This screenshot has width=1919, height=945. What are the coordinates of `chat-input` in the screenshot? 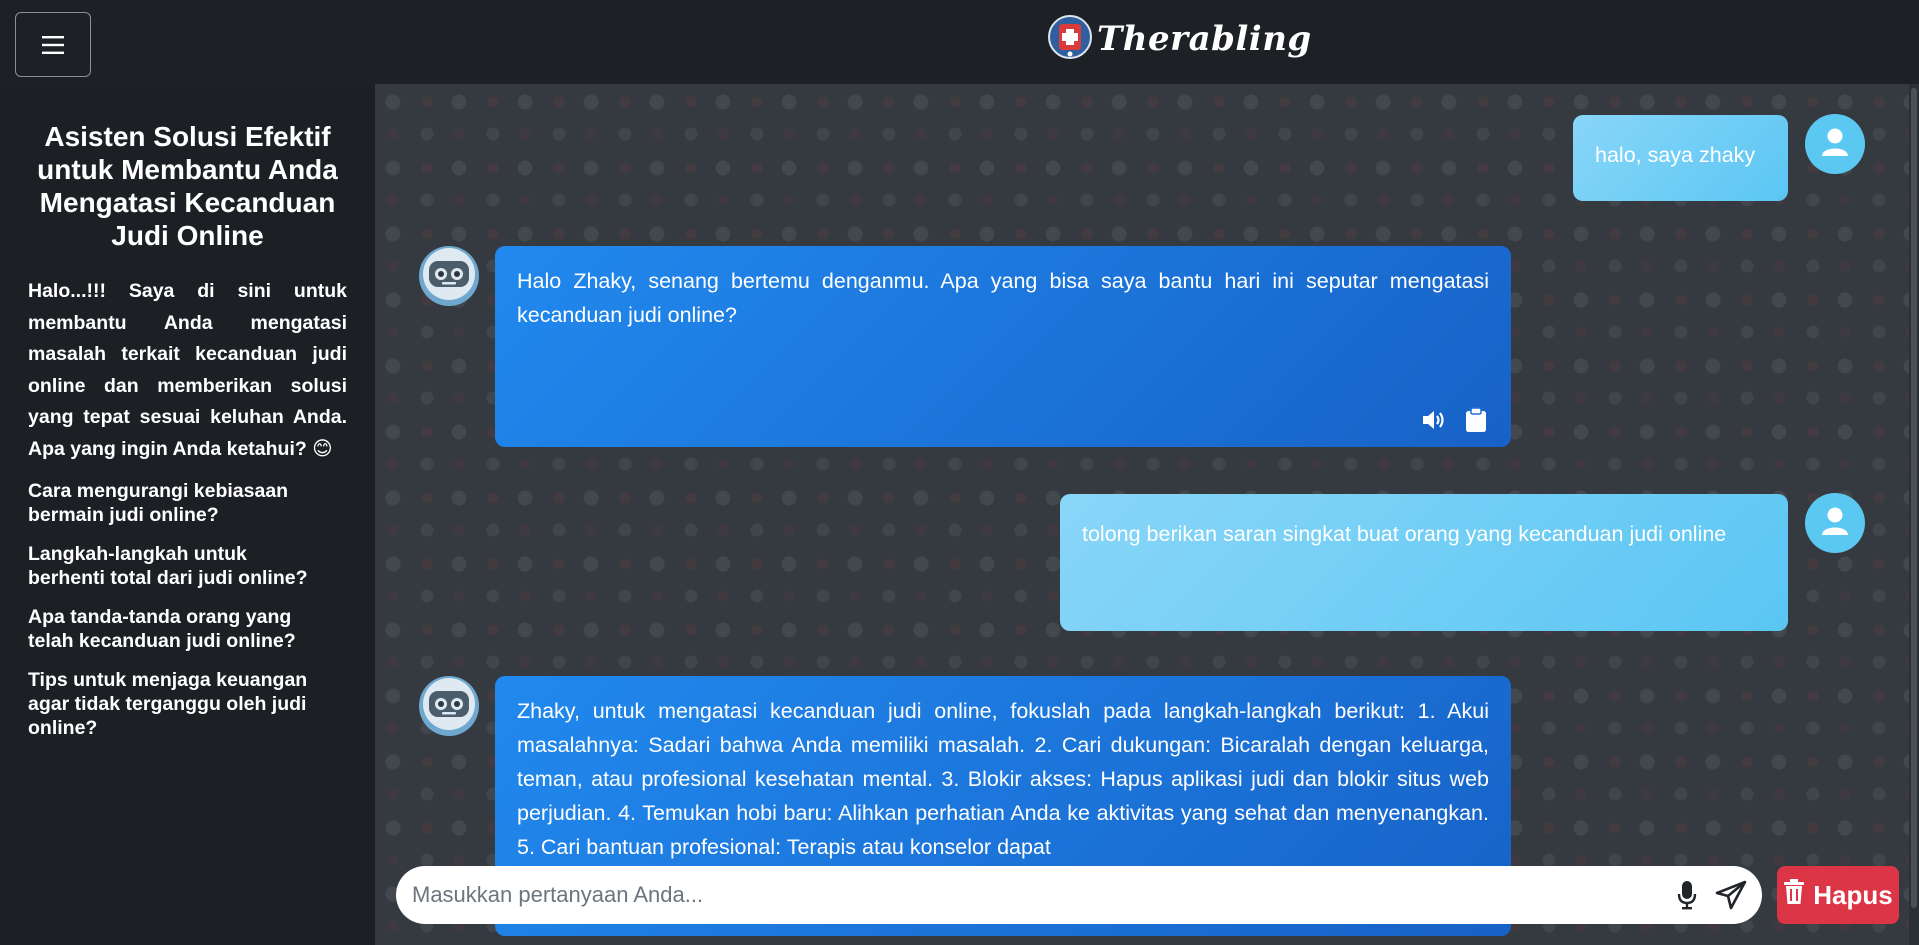 It's located at (1043, 895).